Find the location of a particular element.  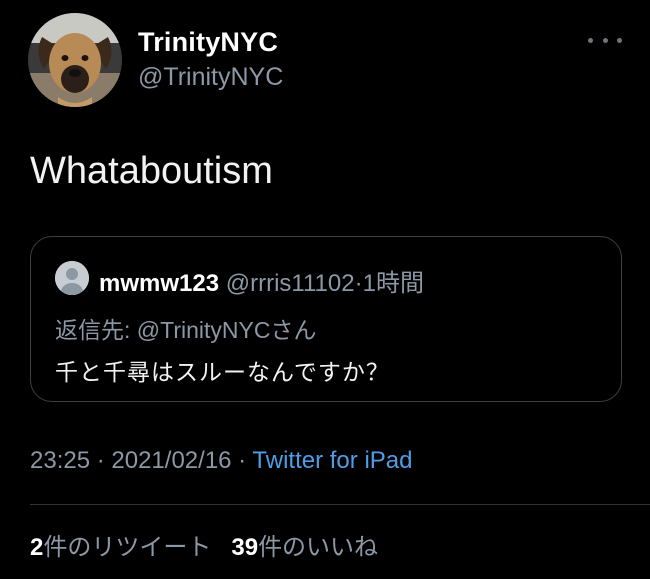

default-profile-icon is located at coordinates (72, 278).